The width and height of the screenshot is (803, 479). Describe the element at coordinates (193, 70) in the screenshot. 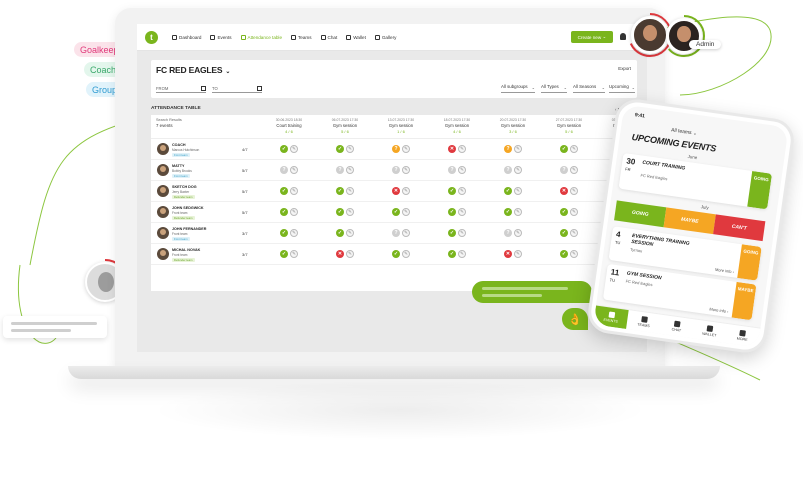

I see `team-selector: FC RED EAGLES ⌄` at that location.